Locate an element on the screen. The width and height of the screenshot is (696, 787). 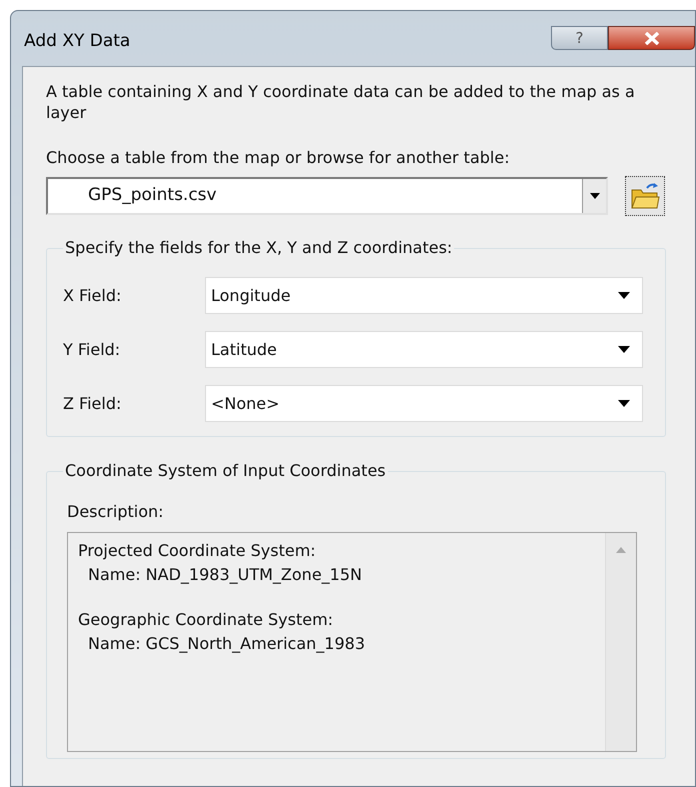
description-heading: Geographic Coordinate System: is located at coordinates (206, 620).